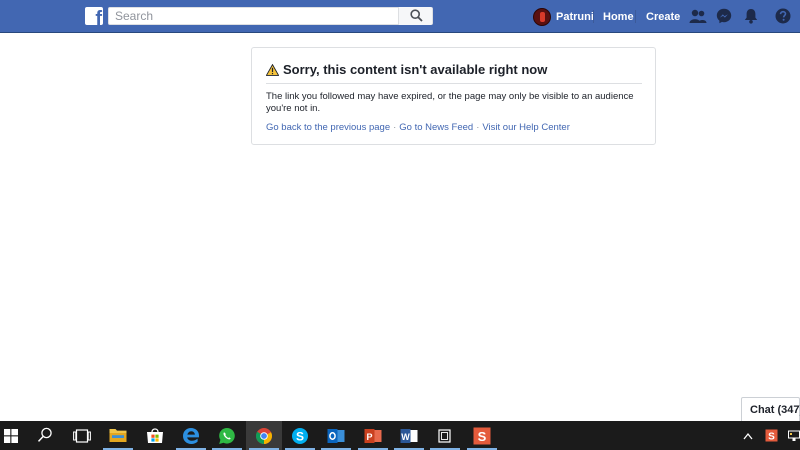  I want to click on outlook-icon, so click(336, 436).